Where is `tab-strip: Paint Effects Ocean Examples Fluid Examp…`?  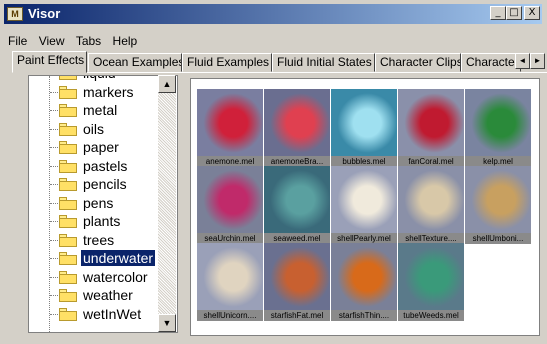 tab-strip: Paint Effects Ocean Examples Fluid Examp… is located at coordinates (279, 62).